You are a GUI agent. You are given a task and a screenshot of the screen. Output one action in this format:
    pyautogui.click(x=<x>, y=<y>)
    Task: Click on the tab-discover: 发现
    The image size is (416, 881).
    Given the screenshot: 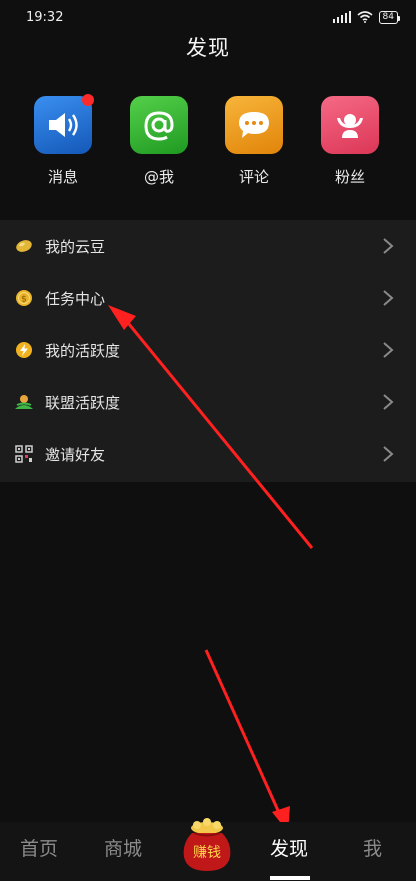 What is the action you would take?
    pyautogui.click(x=289, y=847)
    